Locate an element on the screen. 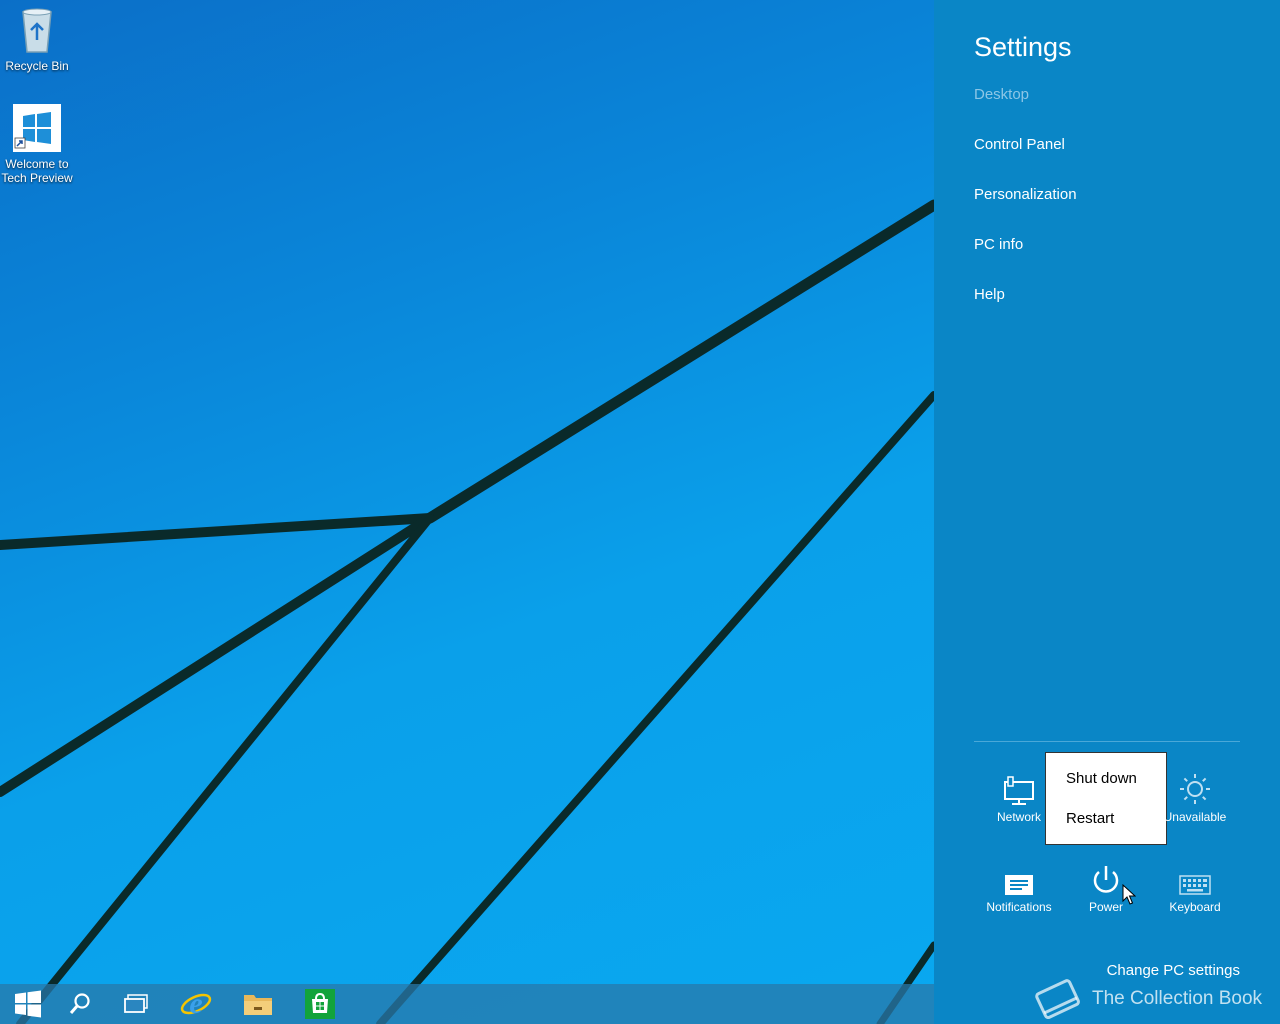  notifications-icon is located at coordinates (1019, 885).